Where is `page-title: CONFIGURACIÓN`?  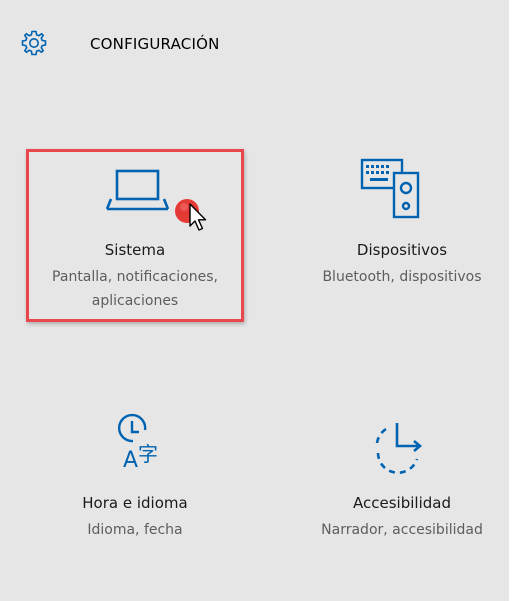 page-title: CONFIGURACIÓN is located at coordinates (155, 44).